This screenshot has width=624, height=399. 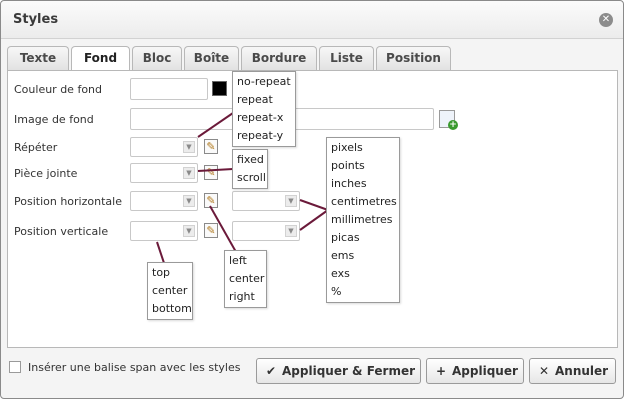 I want to click on close-icon: ✕, so click(x=606, y=20).